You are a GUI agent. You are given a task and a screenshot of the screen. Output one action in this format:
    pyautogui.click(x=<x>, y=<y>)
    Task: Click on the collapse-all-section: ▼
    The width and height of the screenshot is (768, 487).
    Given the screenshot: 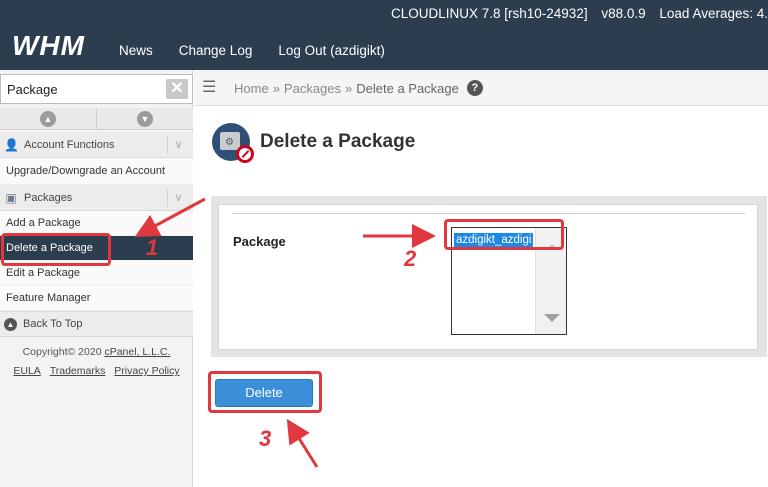 What is the action you would take?
    pyautogui.click(x=145, y=118)
    